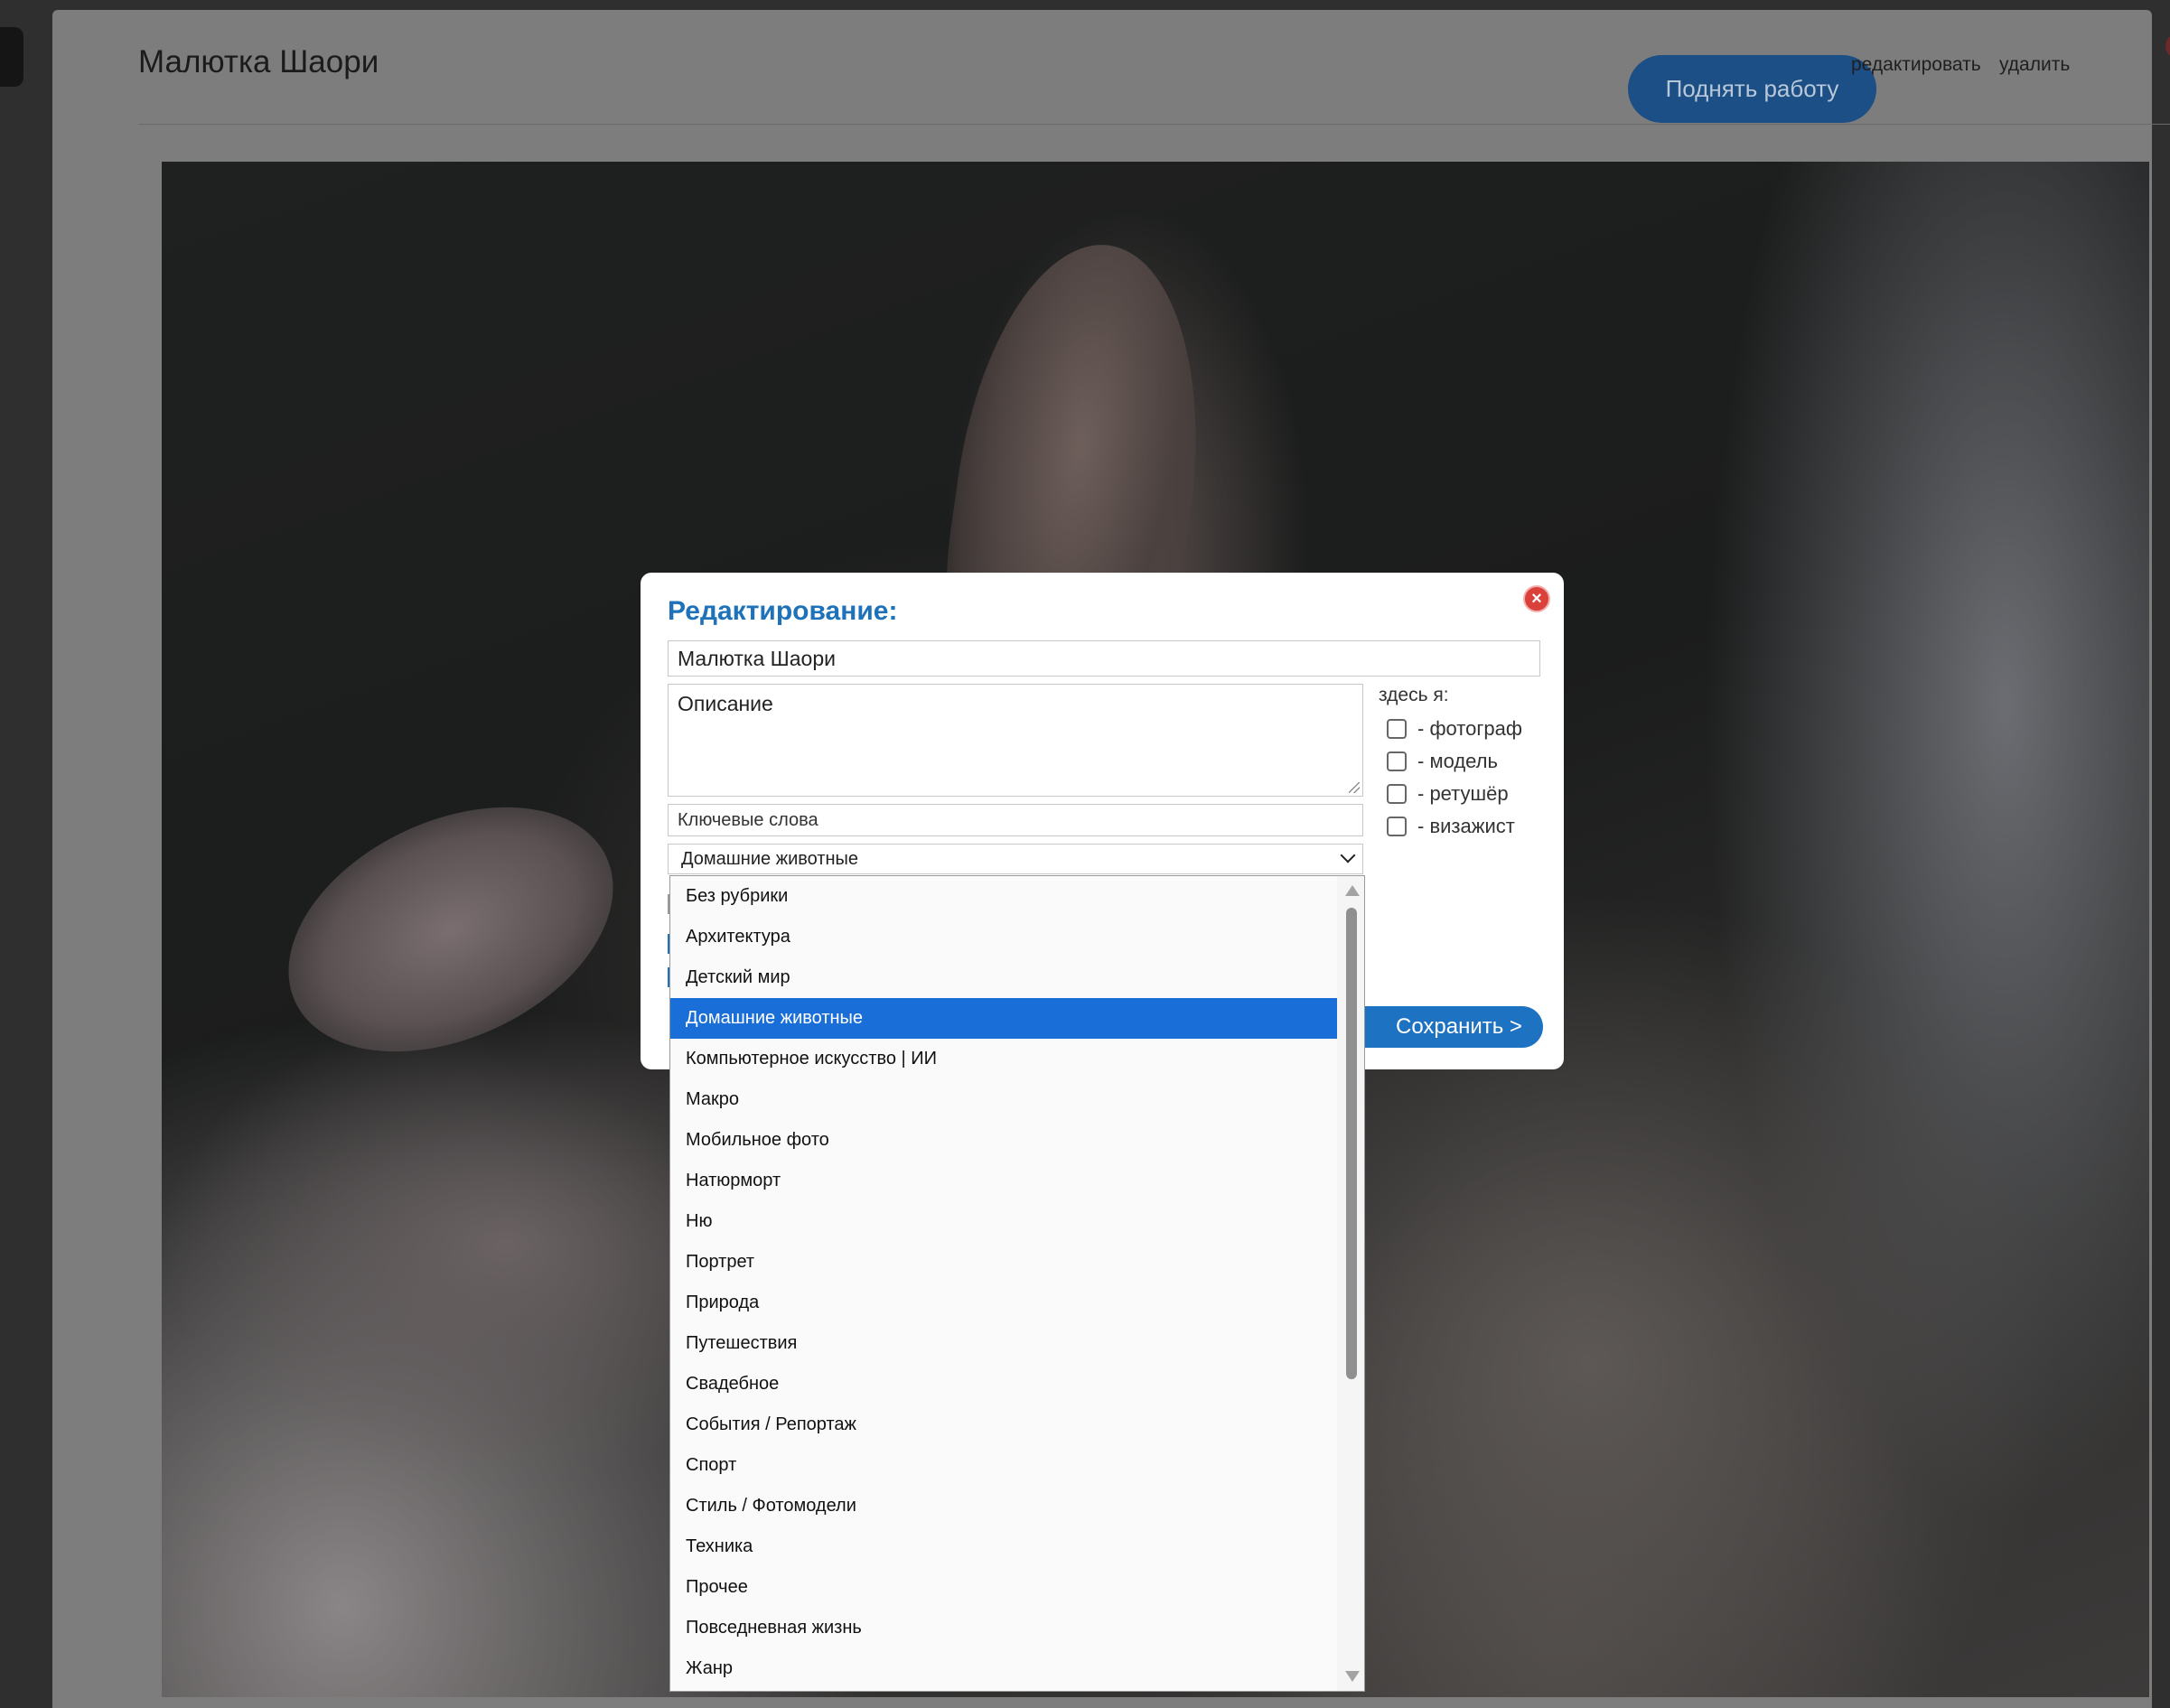 The height and width of the screenshot is (1708, 2170). Describe the element at coordinates (1003, 1425) in the screenshot. I see `category-option: События / Репортаж` at that location.